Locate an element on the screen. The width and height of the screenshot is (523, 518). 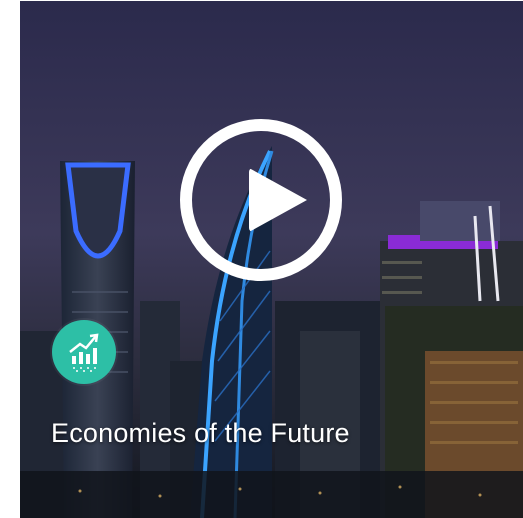
growth-chart-icon is located at coordinates (84, 352).